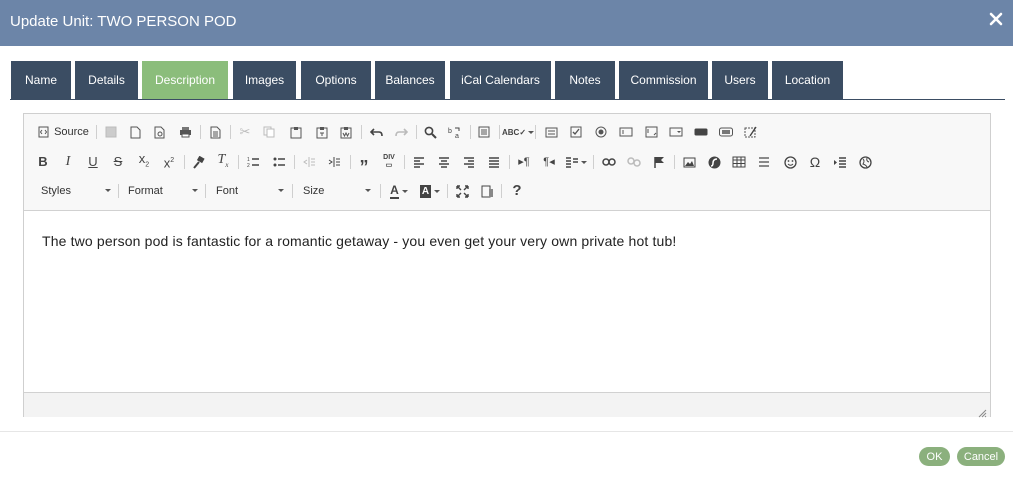  I want to click on toolbar-row-1: Source ✂ ba ABC✓, so click(507, 132).